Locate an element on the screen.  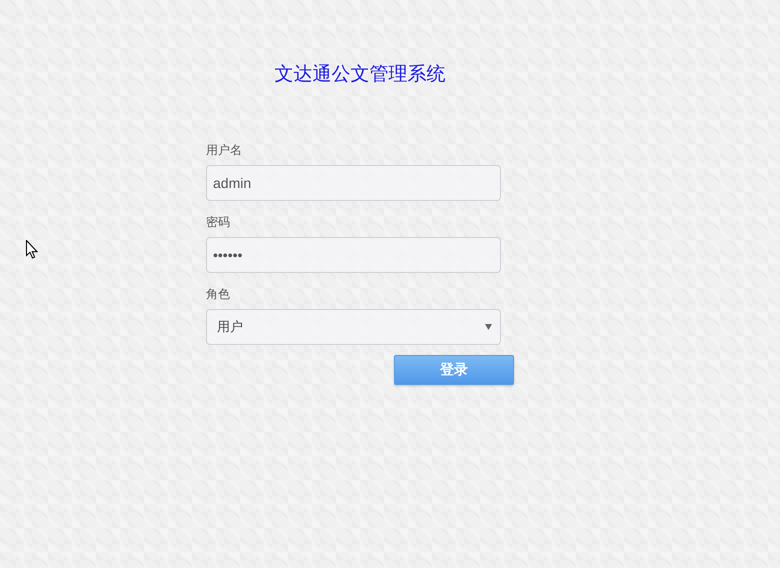
caret-icon is located at coordinates (488, 327).